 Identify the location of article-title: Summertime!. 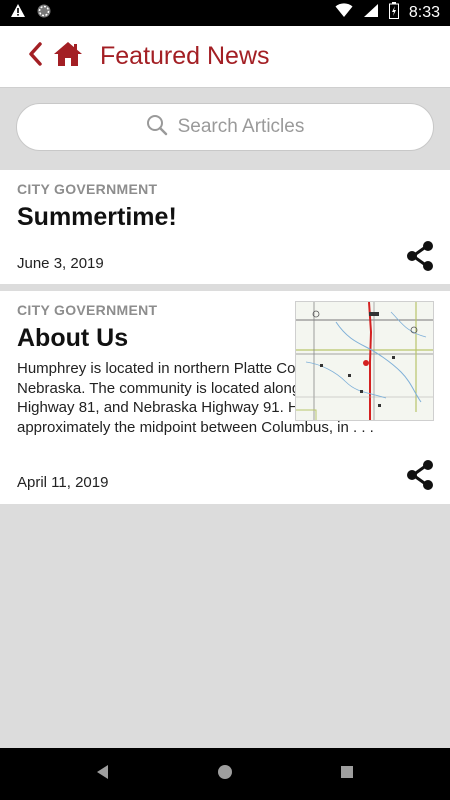
(97, 217).